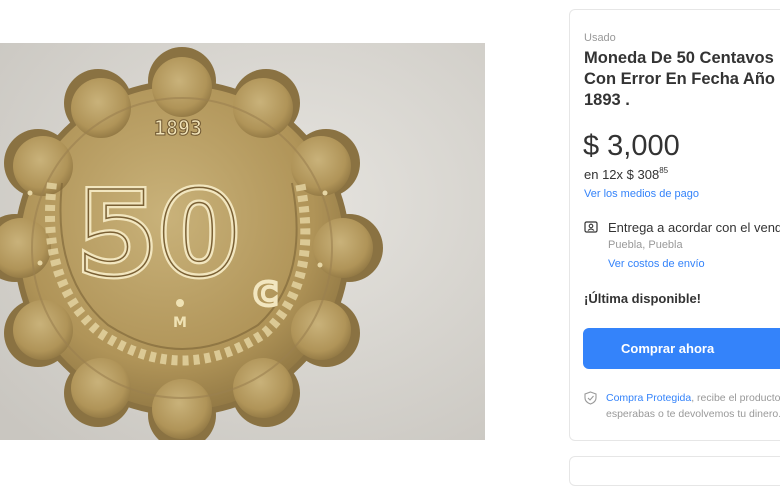  Describe the element at coordinates (626, 174) in the screenshot. I see `installments: en 12x $ 30885` at that location.